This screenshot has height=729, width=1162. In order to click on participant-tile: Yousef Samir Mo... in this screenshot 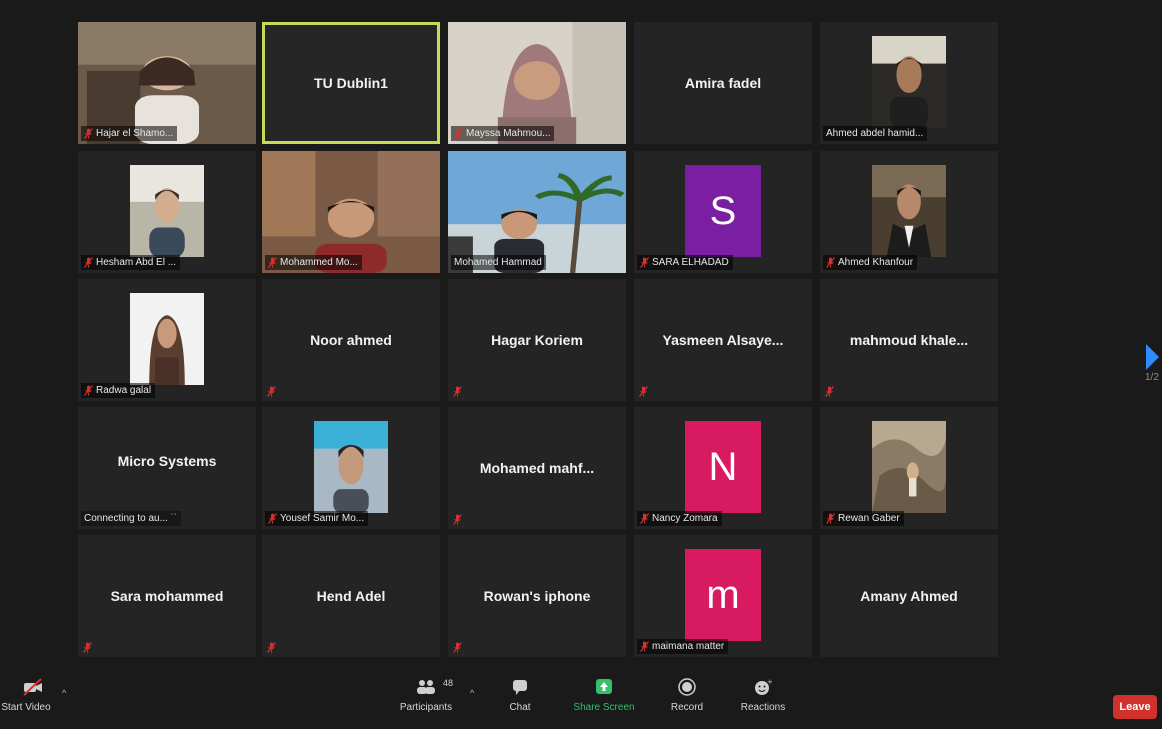, I will do `click(351, 468)`.